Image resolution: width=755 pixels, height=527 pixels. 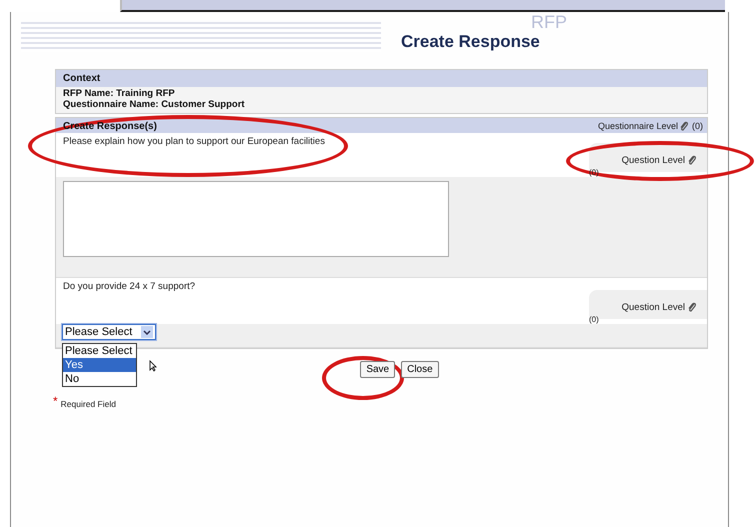 What do you see at coordinates (378, 369) in the screenshot?
I see `form-button: Save` at bounding box center [378, 369].